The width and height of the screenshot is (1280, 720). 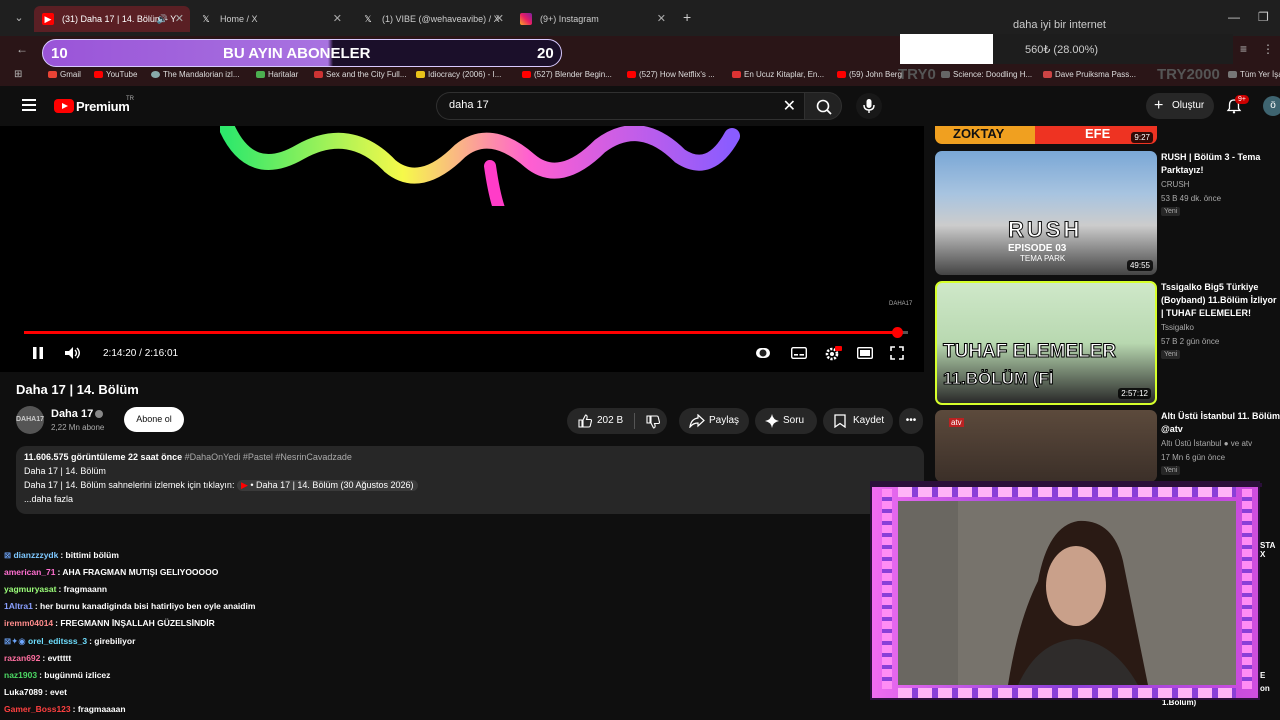 What do you see at coordinates (432, 19) in the screenshot?
I see `tab-x-vibe: 𝕏 (1) VIBE (@wehaveavibe) / X ✕` at bounding box center [432, 19].